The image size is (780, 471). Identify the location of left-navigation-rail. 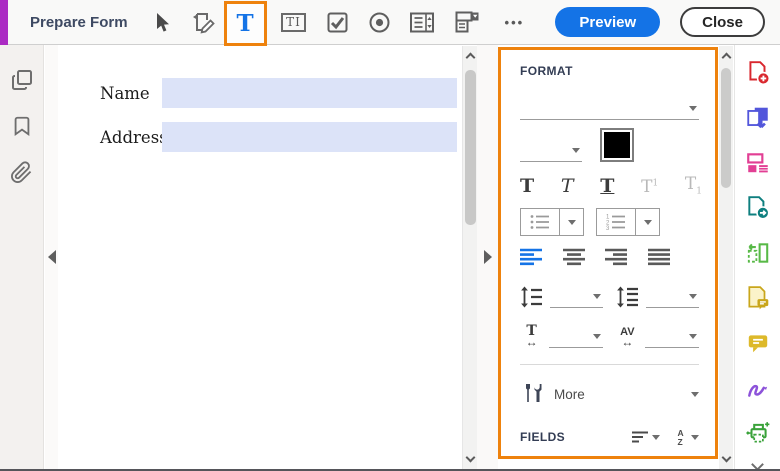
(22, 257).